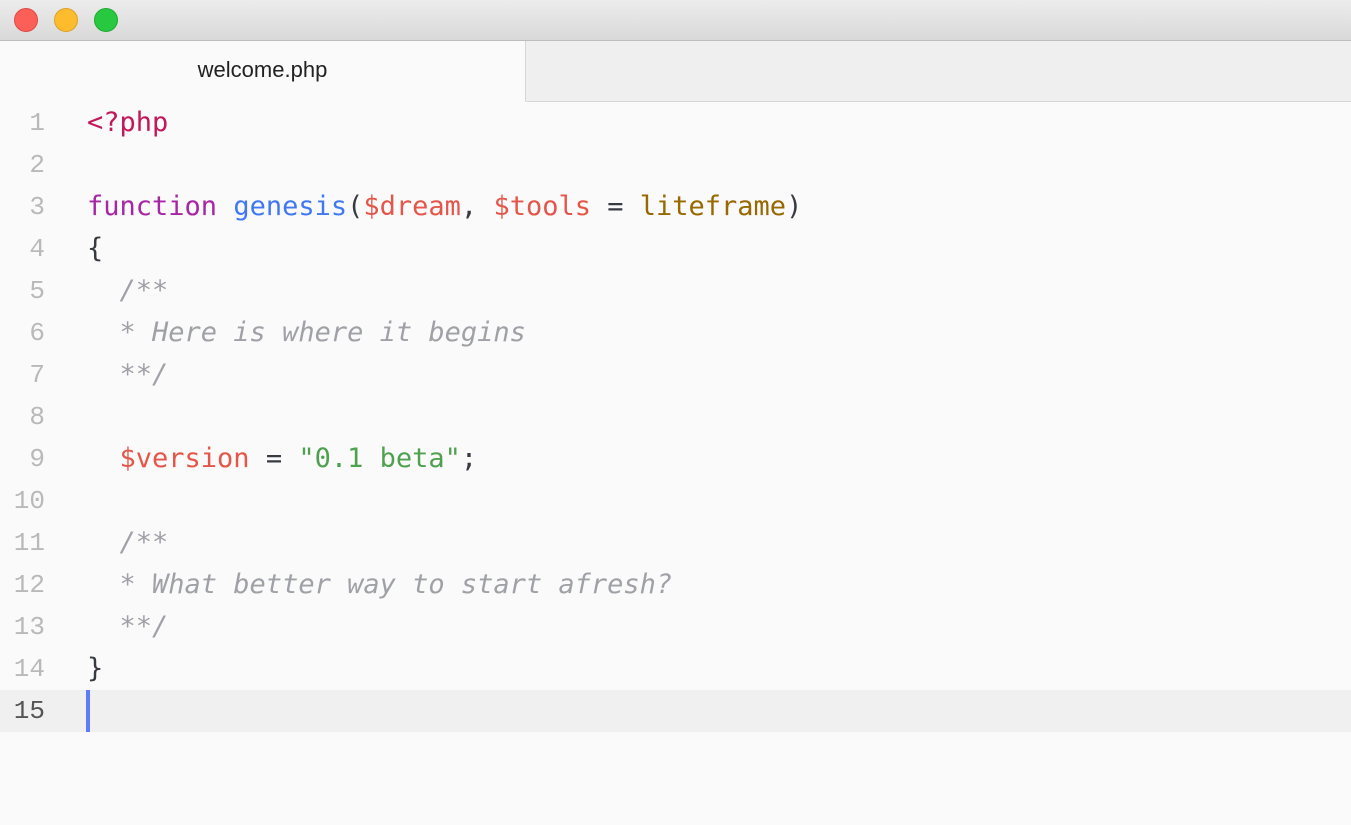  What do you see at coordinates (29, 711) in the screenshot?
I see `line-number: 15` at bounding box center [29, 711].